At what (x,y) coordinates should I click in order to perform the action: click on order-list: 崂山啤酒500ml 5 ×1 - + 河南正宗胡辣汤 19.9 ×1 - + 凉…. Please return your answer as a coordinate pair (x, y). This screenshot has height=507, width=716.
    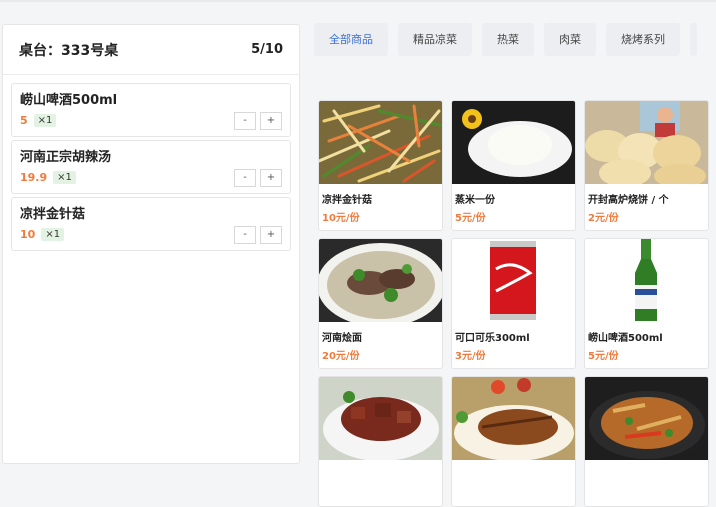
    Looking at the image, I should click on (151, 163).